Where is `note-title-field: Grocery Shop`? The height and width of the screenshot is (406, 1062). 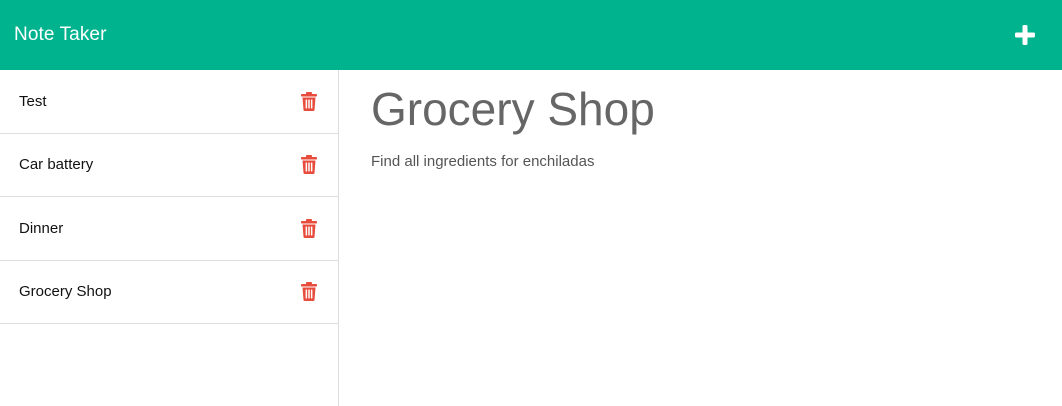
note-title-field: Grocery Shop is located at coordinates (700, 109).